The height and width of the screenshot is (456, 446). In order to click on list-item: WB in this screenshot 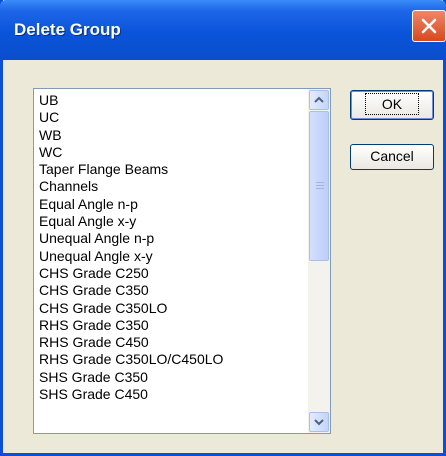, I will do `click(170, 135)`.